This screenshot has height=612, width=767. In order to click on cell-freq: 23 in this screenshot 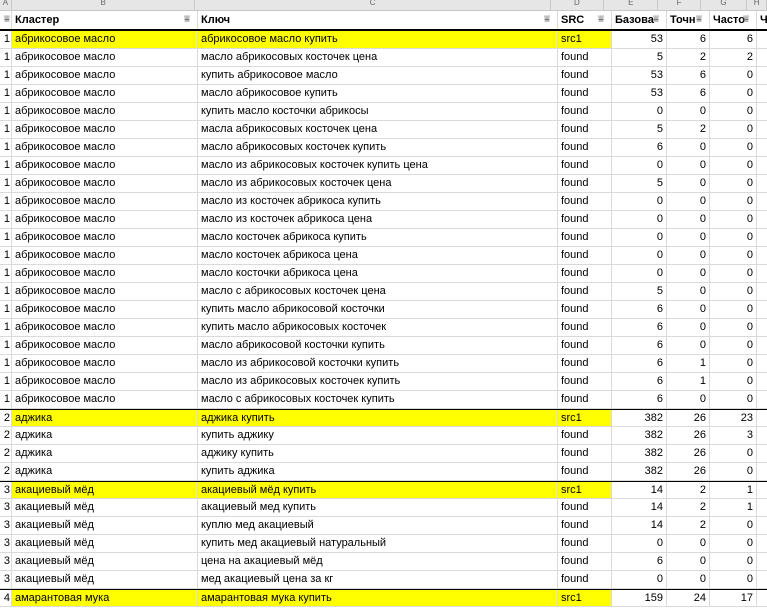, I will do `click(733, 418)`.